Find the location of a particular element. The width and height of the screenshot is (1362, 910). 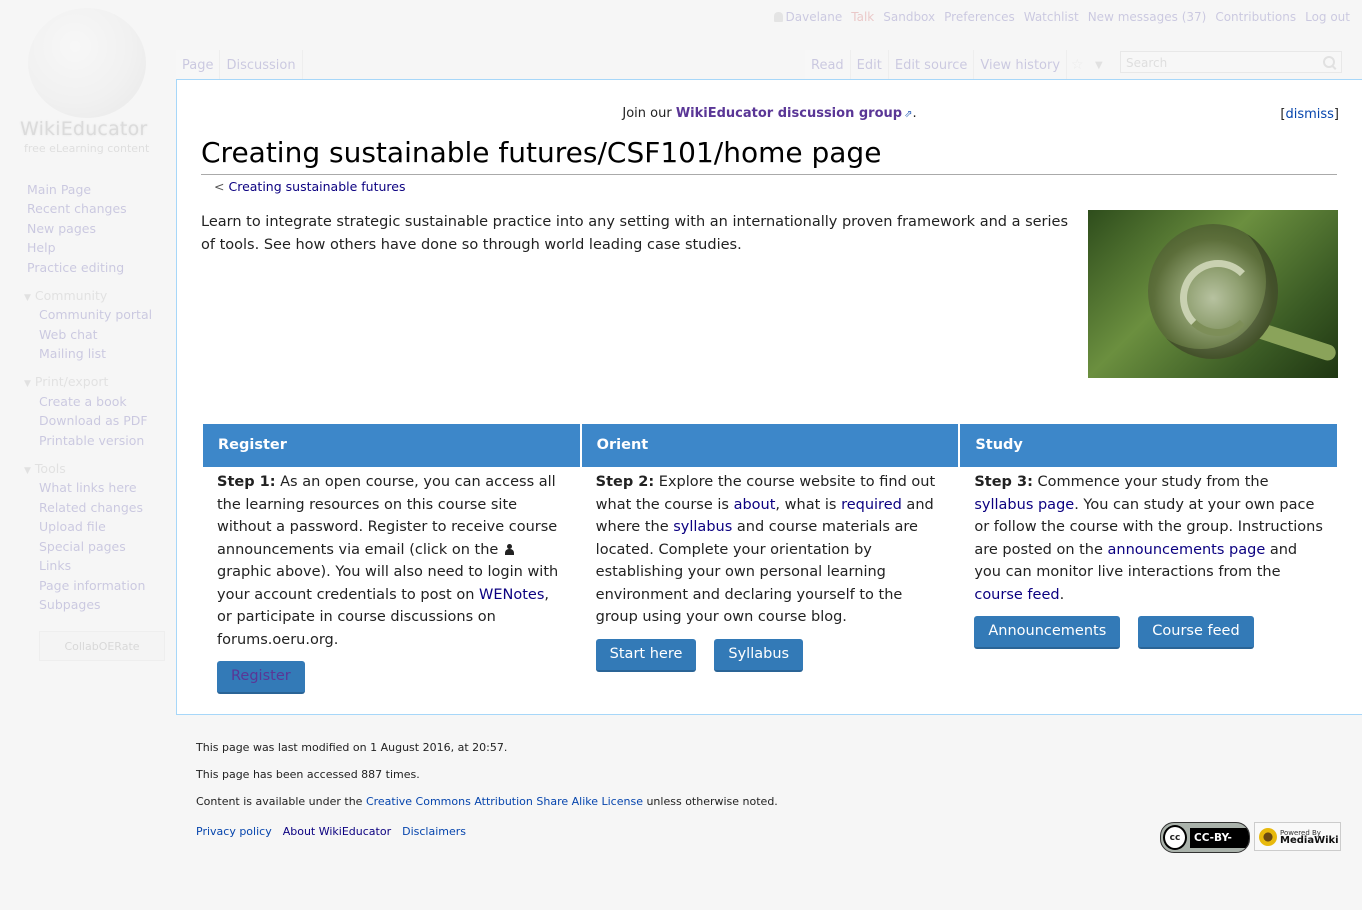

mediawiki-sunflower-icon is located at coordinates (1268, 836).